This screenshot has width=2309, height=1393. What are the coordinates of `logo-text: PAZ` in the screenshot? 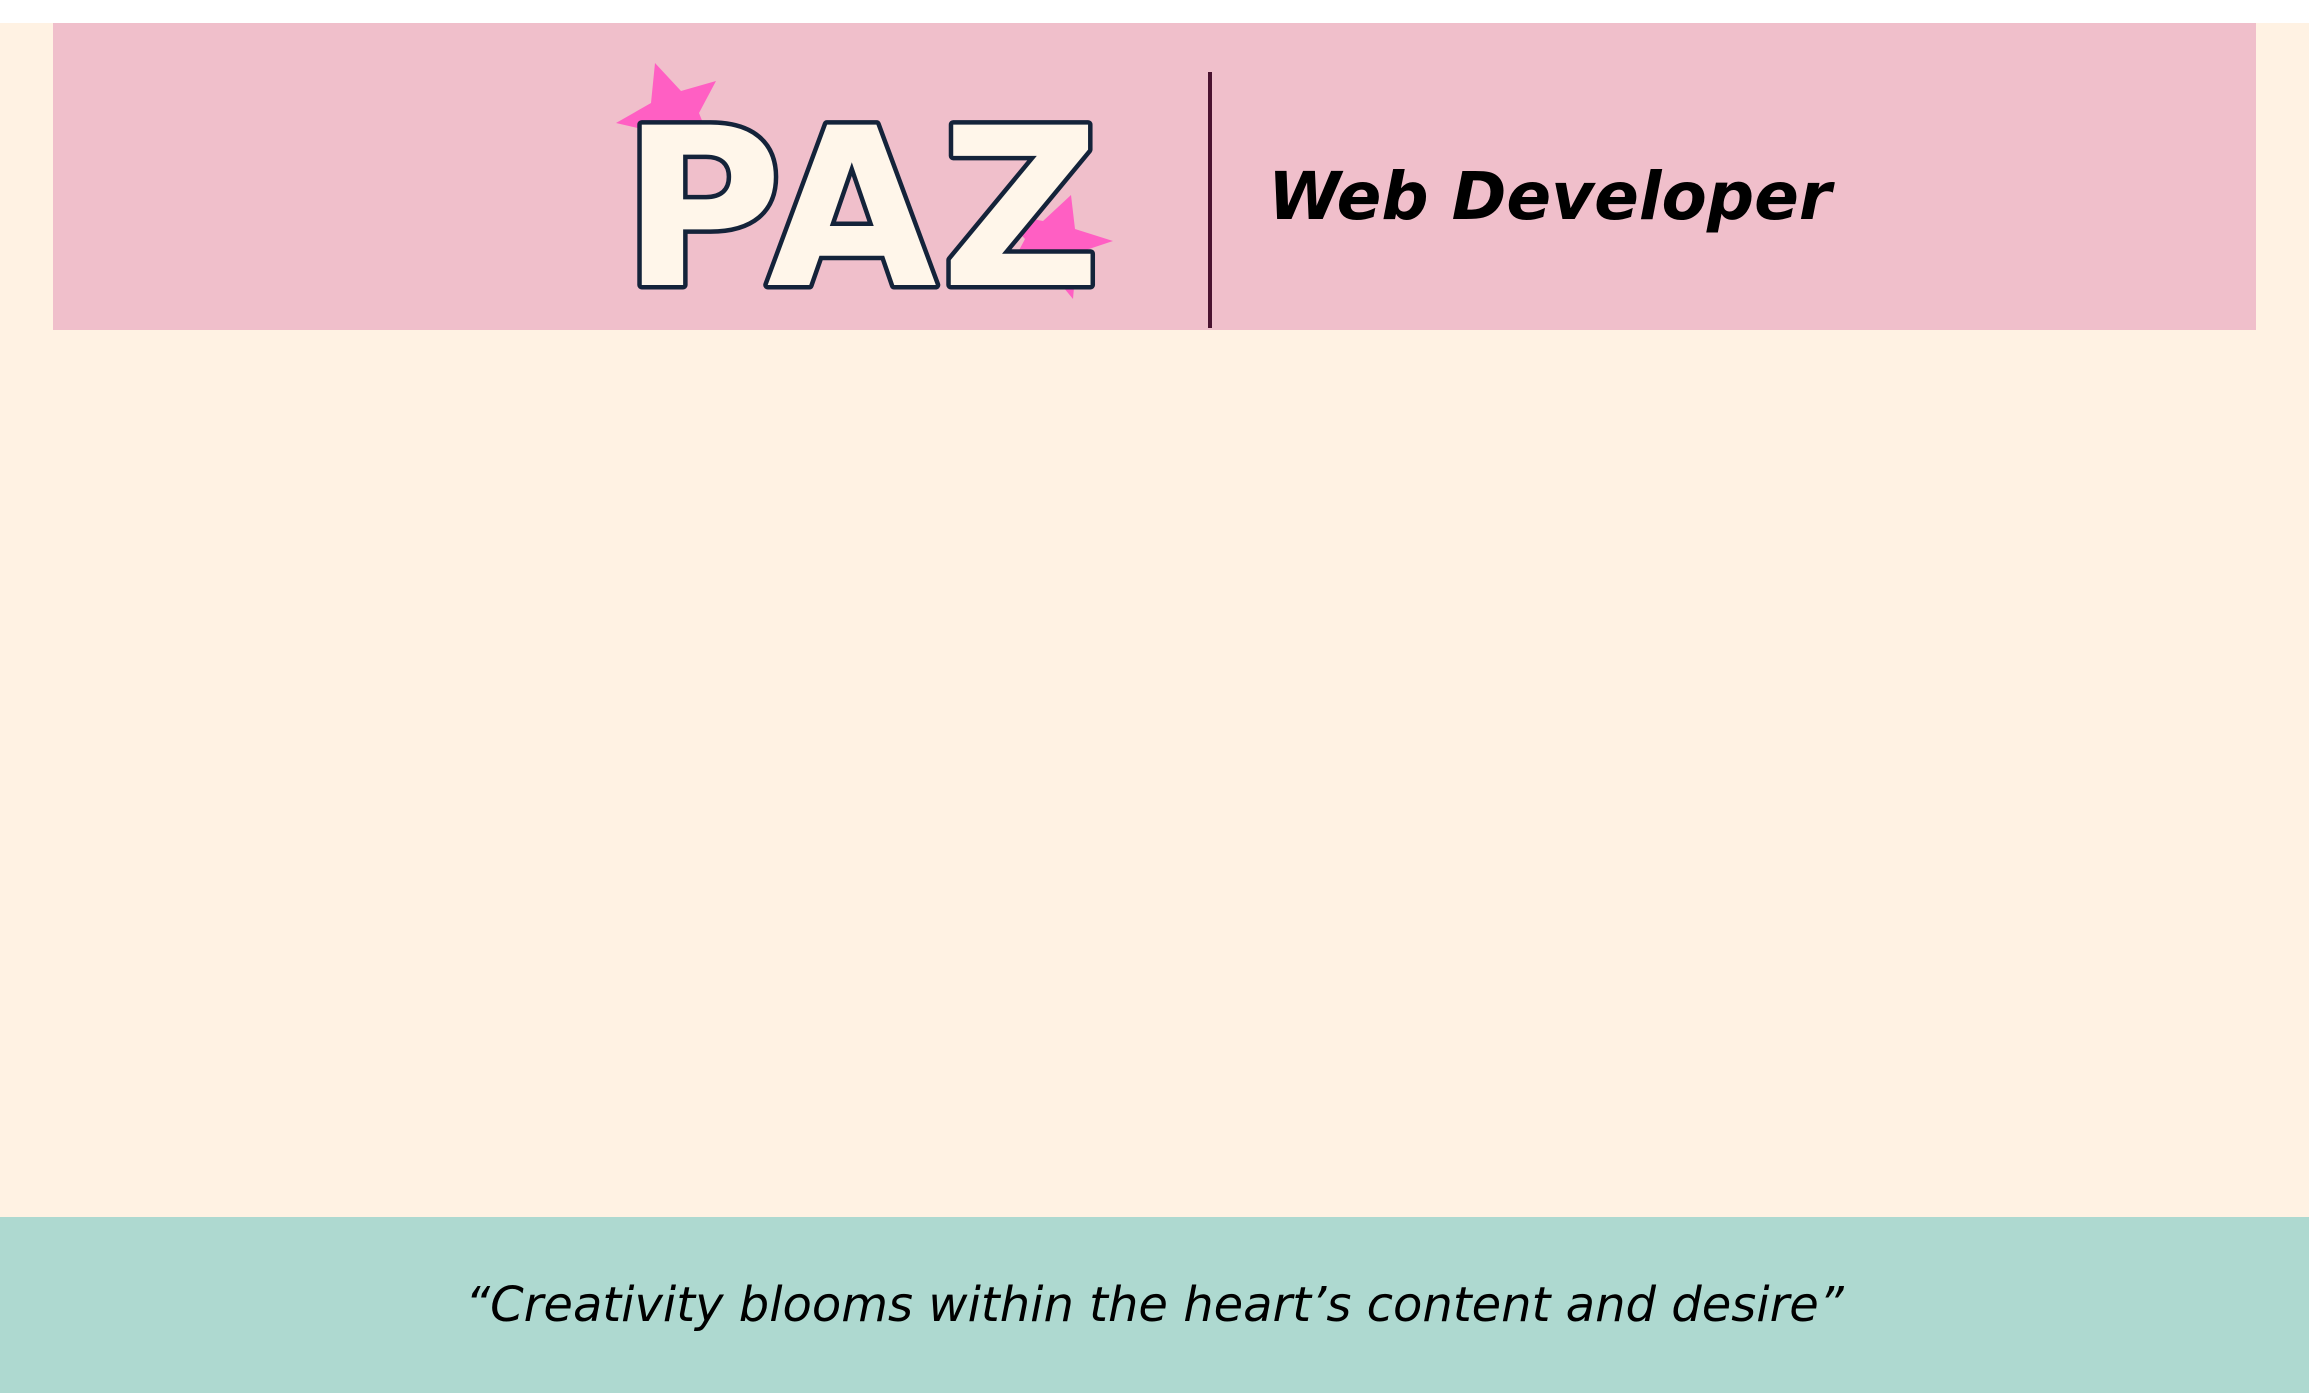 It's located at (863, 202).